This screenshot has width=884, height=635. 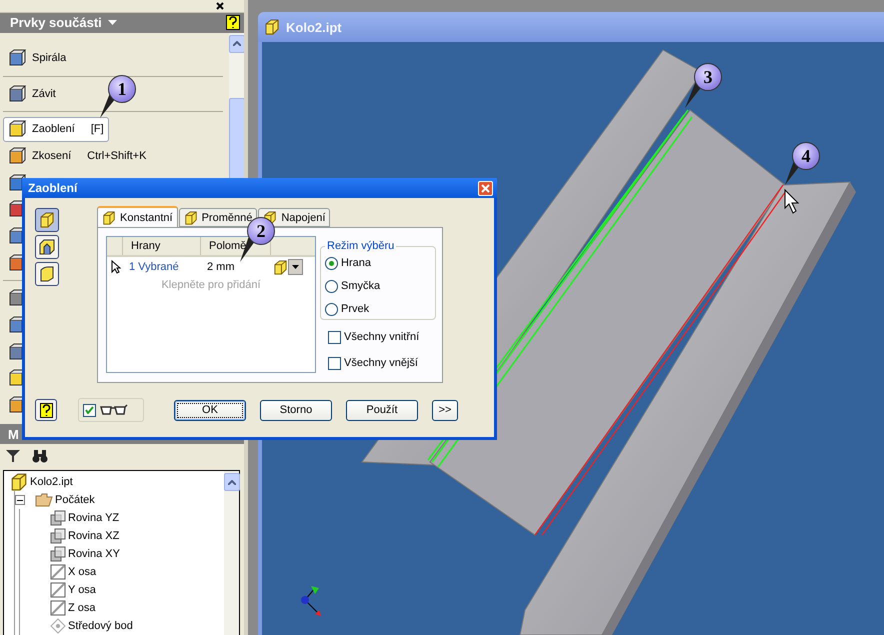 I want to click on preview-checkbox, so click(x=89, y=410).